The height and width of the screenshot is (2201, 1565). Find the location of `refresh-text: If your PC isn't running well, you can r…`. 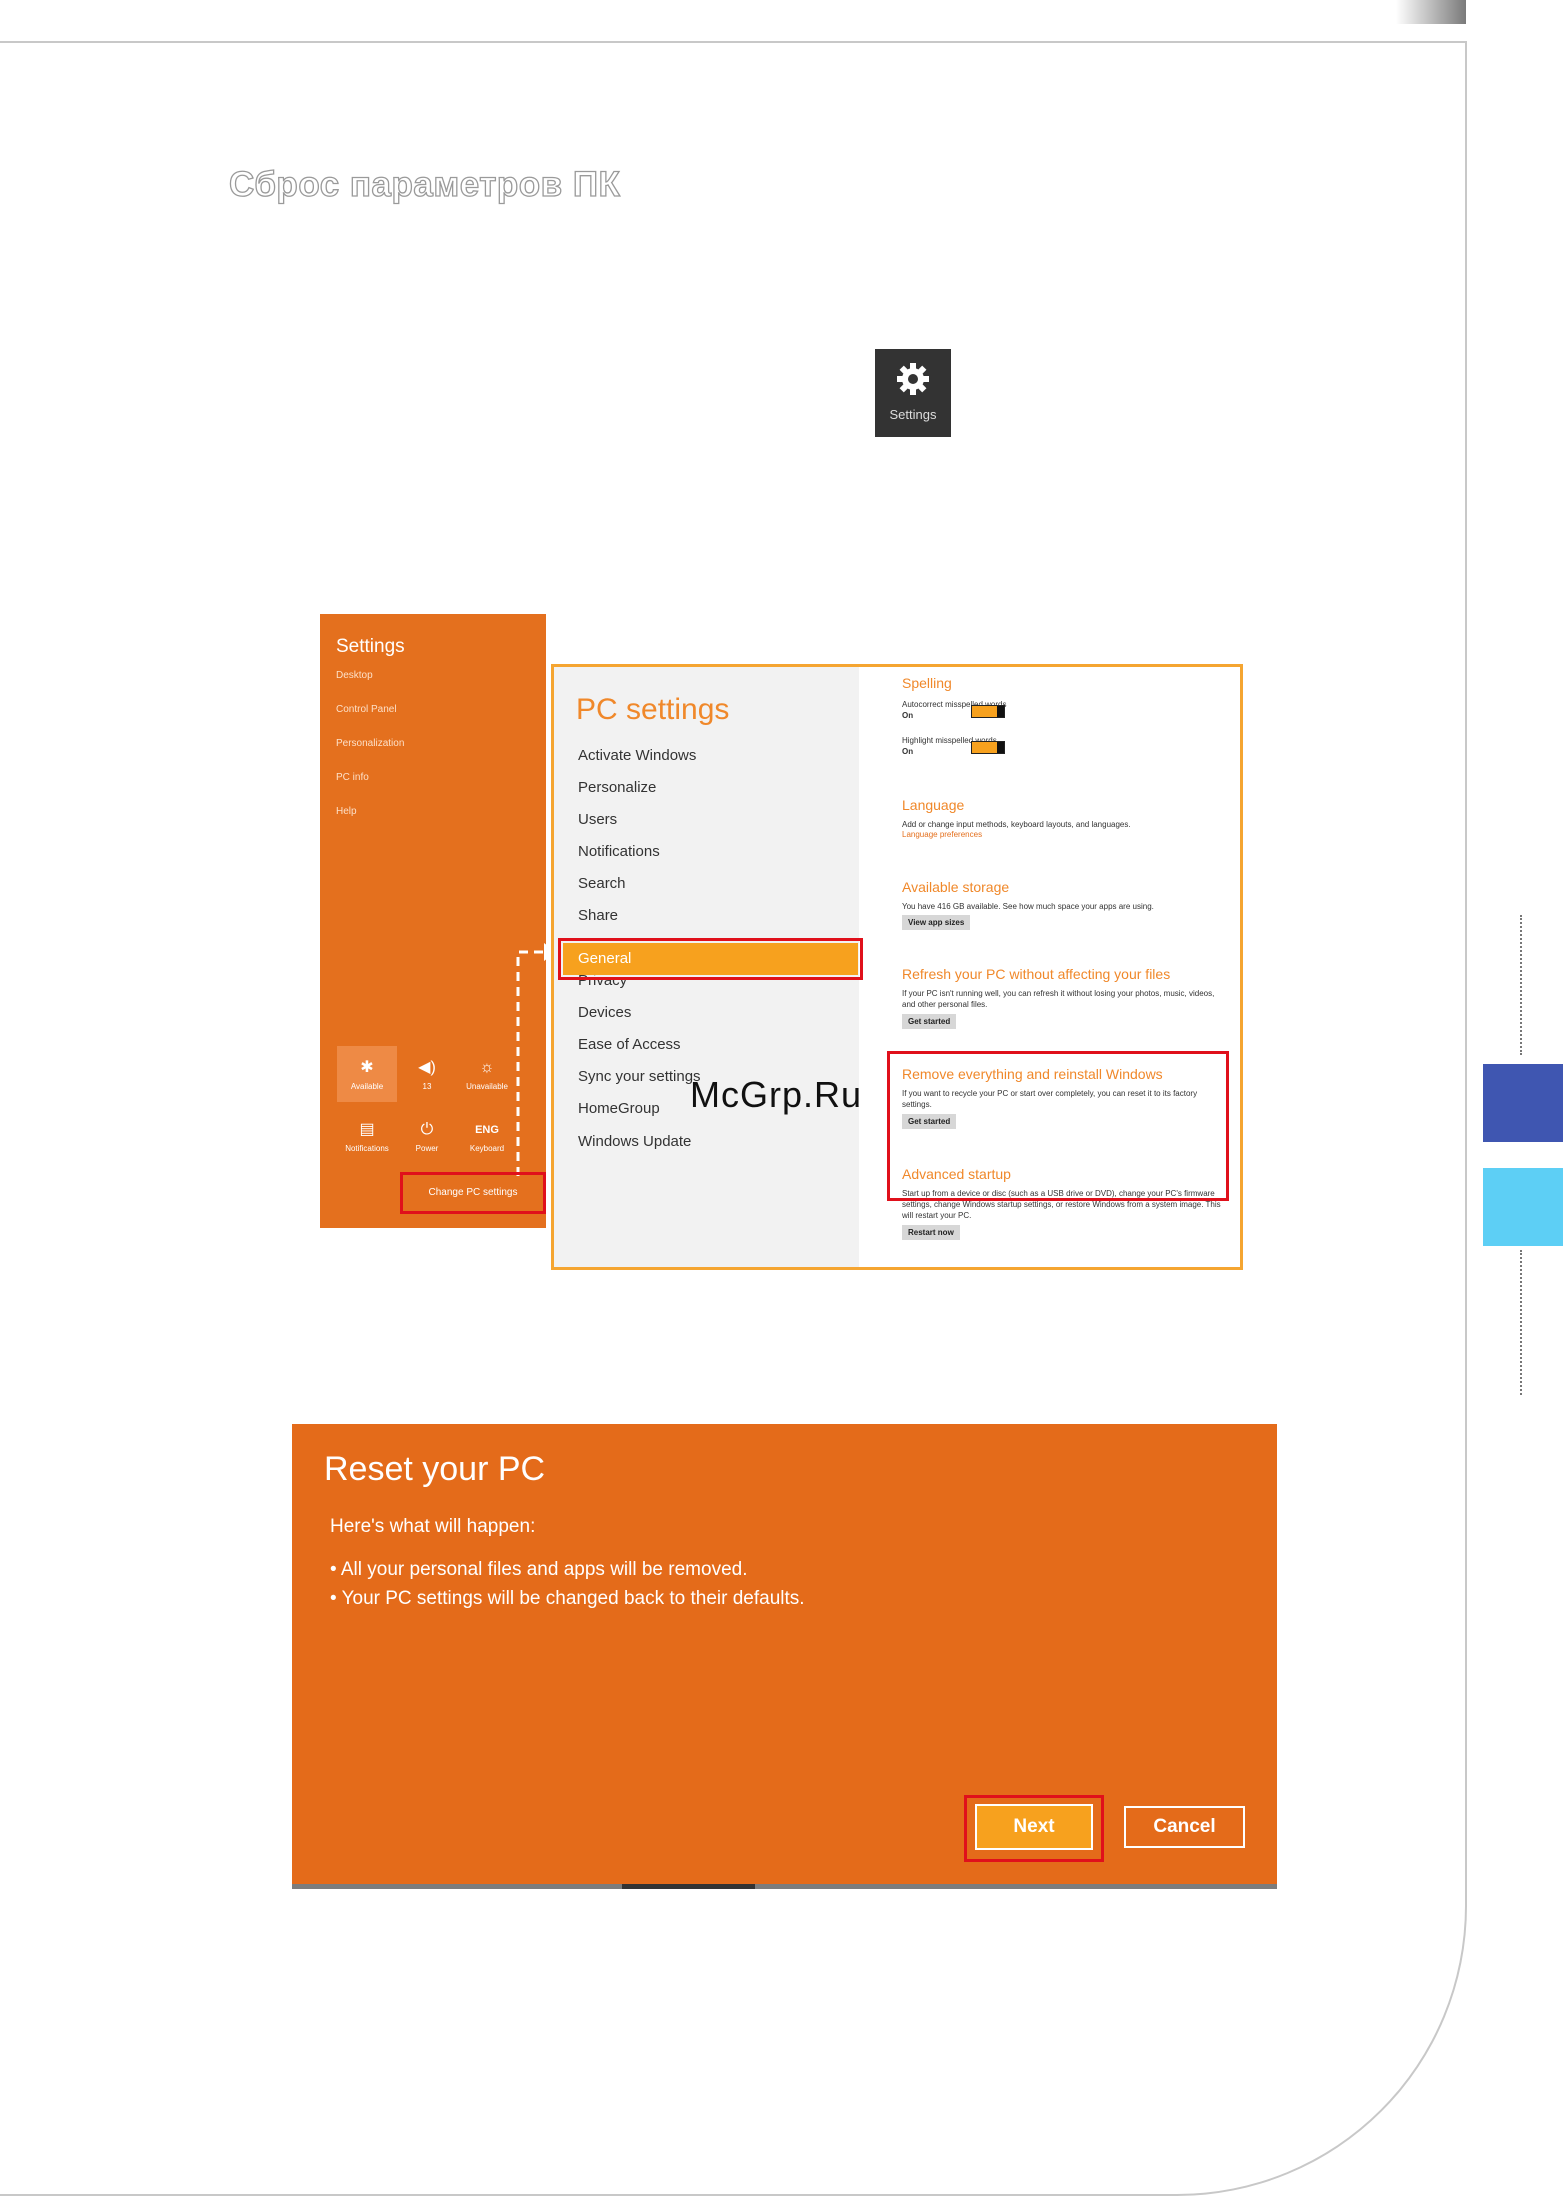

refresh-text: If your PC isn't running well, you can r… is located at coordinates (1058, 999).